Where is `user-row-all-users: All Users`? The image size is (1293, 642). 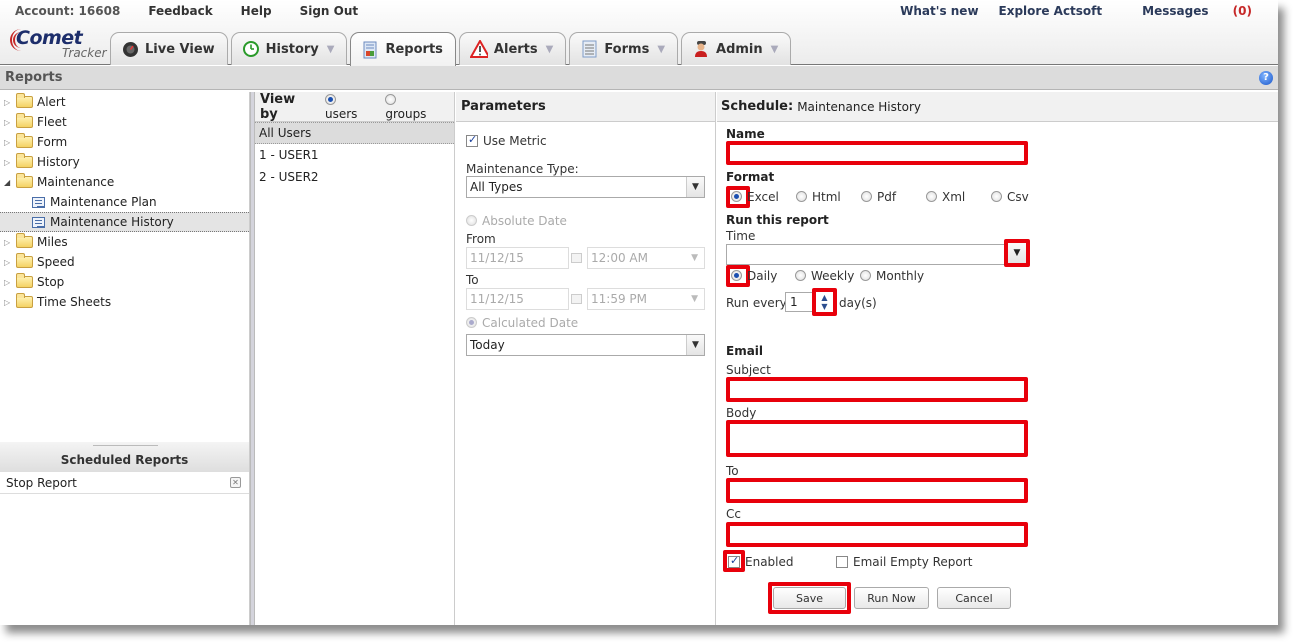
user-row-all-users: All Users is located at coordinates (354, 133).